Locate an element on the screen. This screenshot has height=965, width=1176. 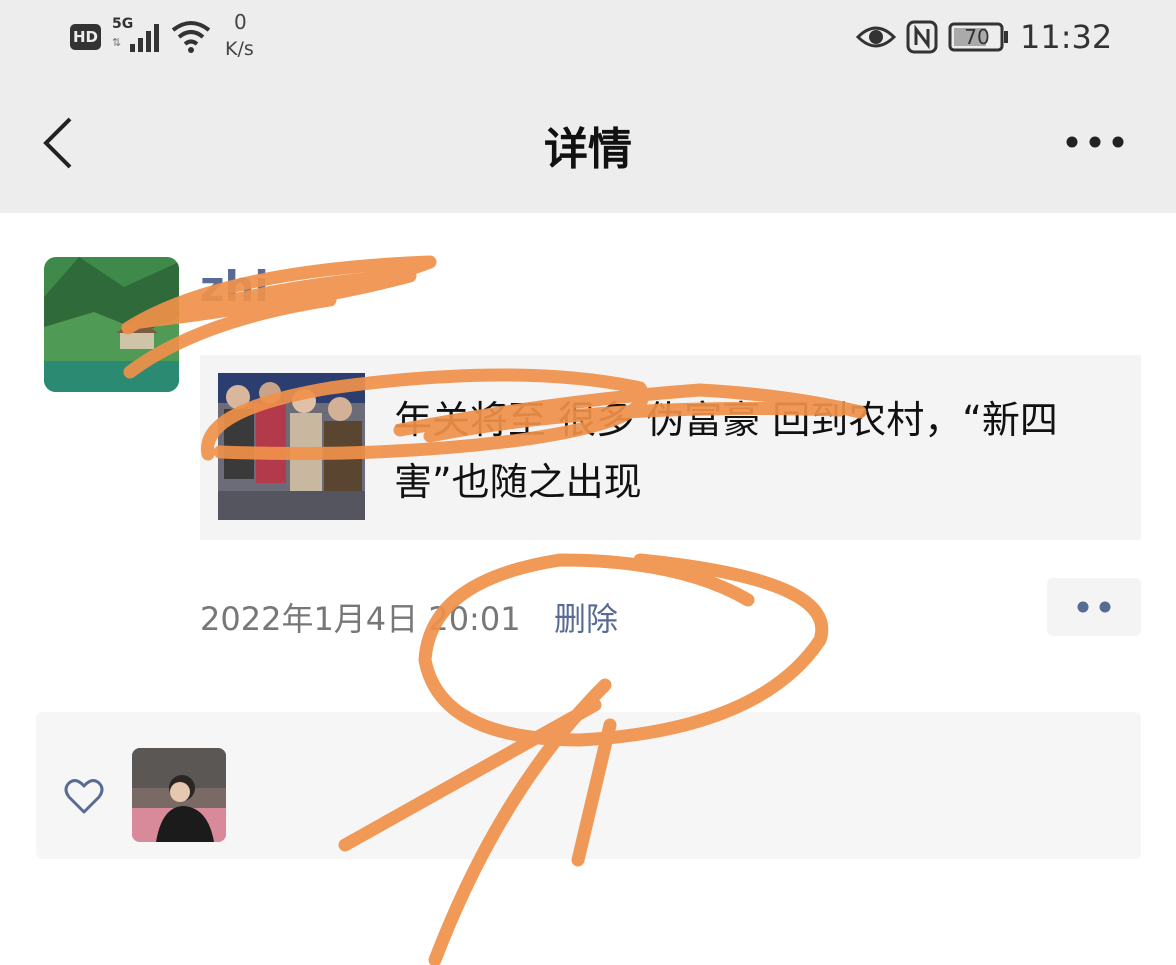
liker-avatar is located at coordinates (179, 795).